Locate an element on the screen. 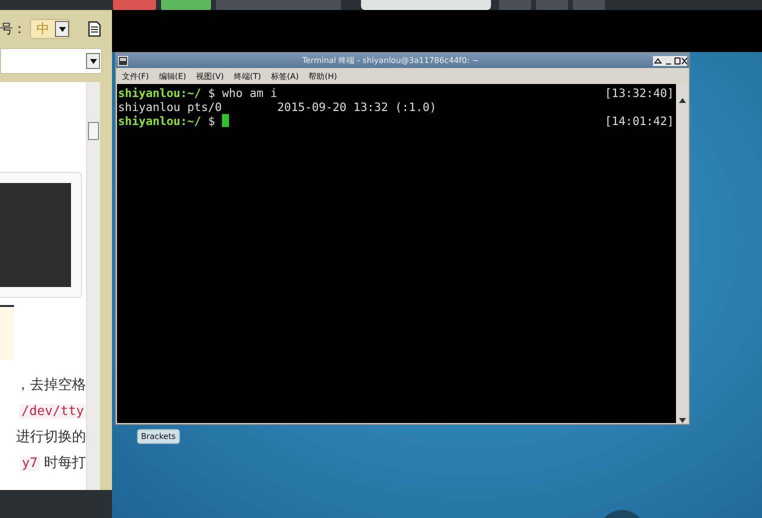 The height and width of the screenshot is (518, 762). toolbar-field is located at coordinates (426, 5).